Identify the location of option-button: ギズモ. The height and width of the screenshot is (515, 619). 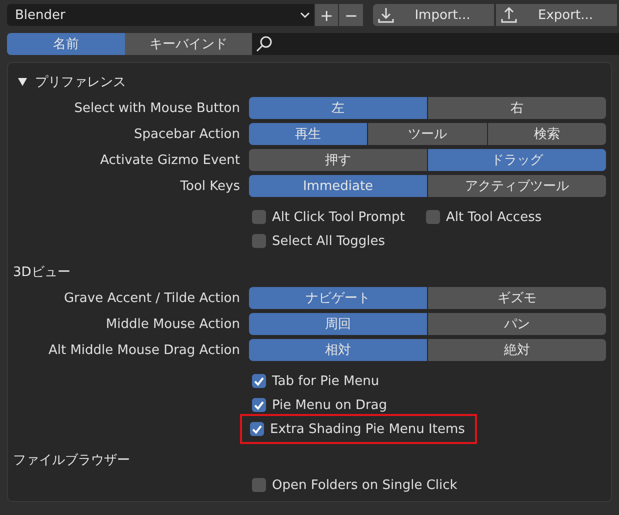
(517, 298).